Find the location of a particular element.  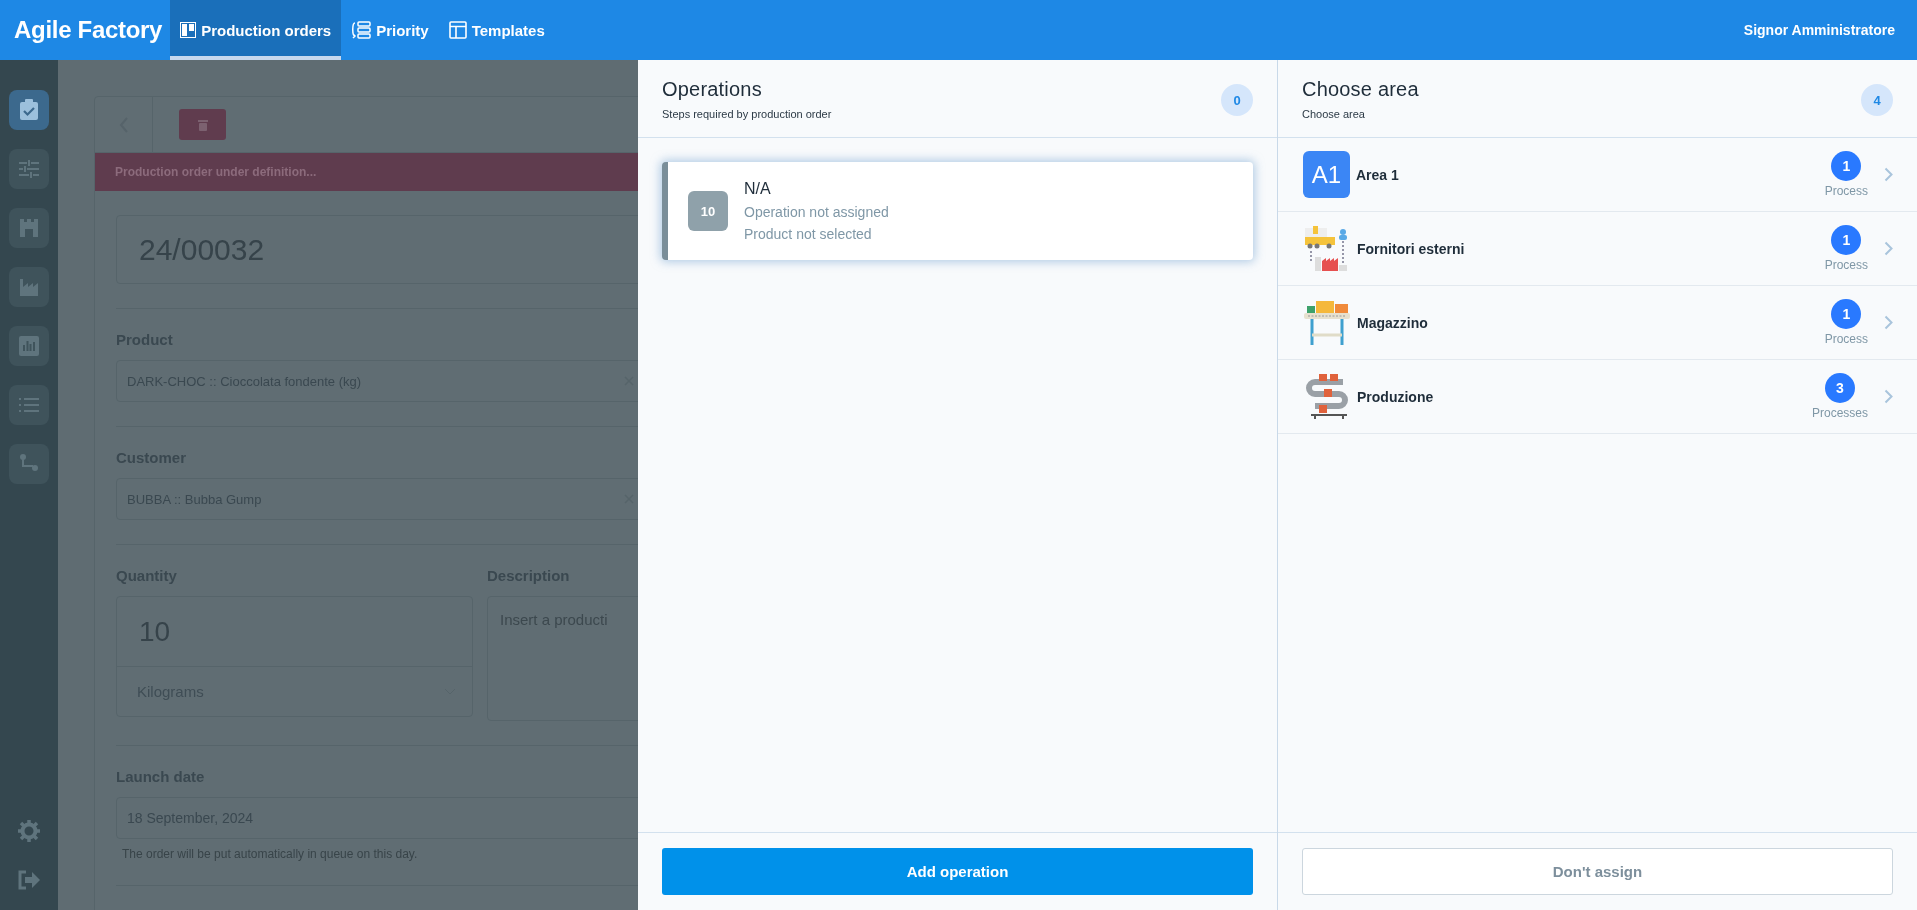

delete-button is located at coordinates (202, 124).